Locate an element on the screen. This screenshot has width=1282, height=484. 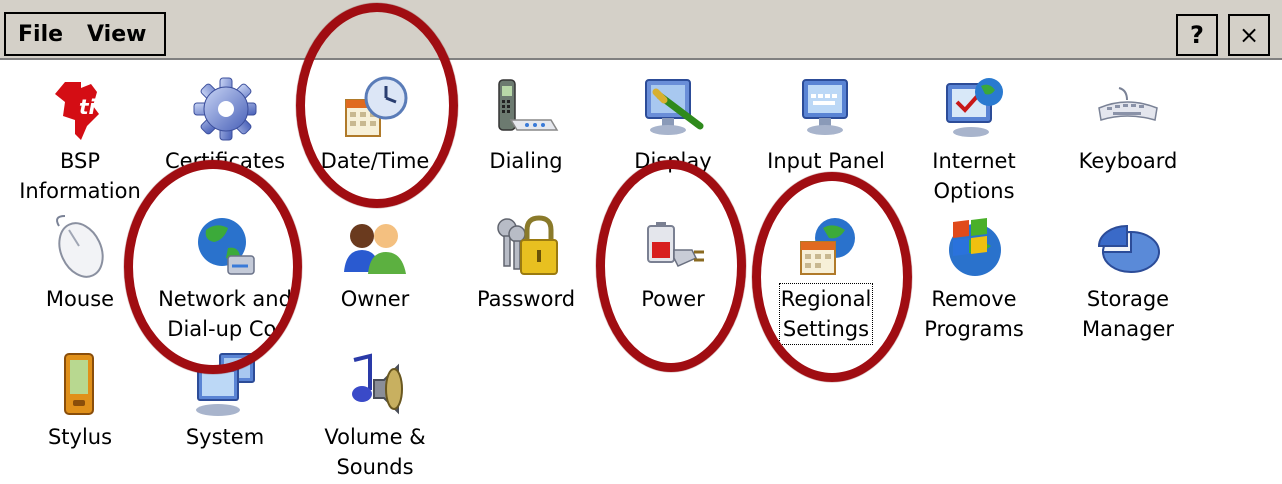
menu-bar: File View ? × is located at coordinates (641, 30).